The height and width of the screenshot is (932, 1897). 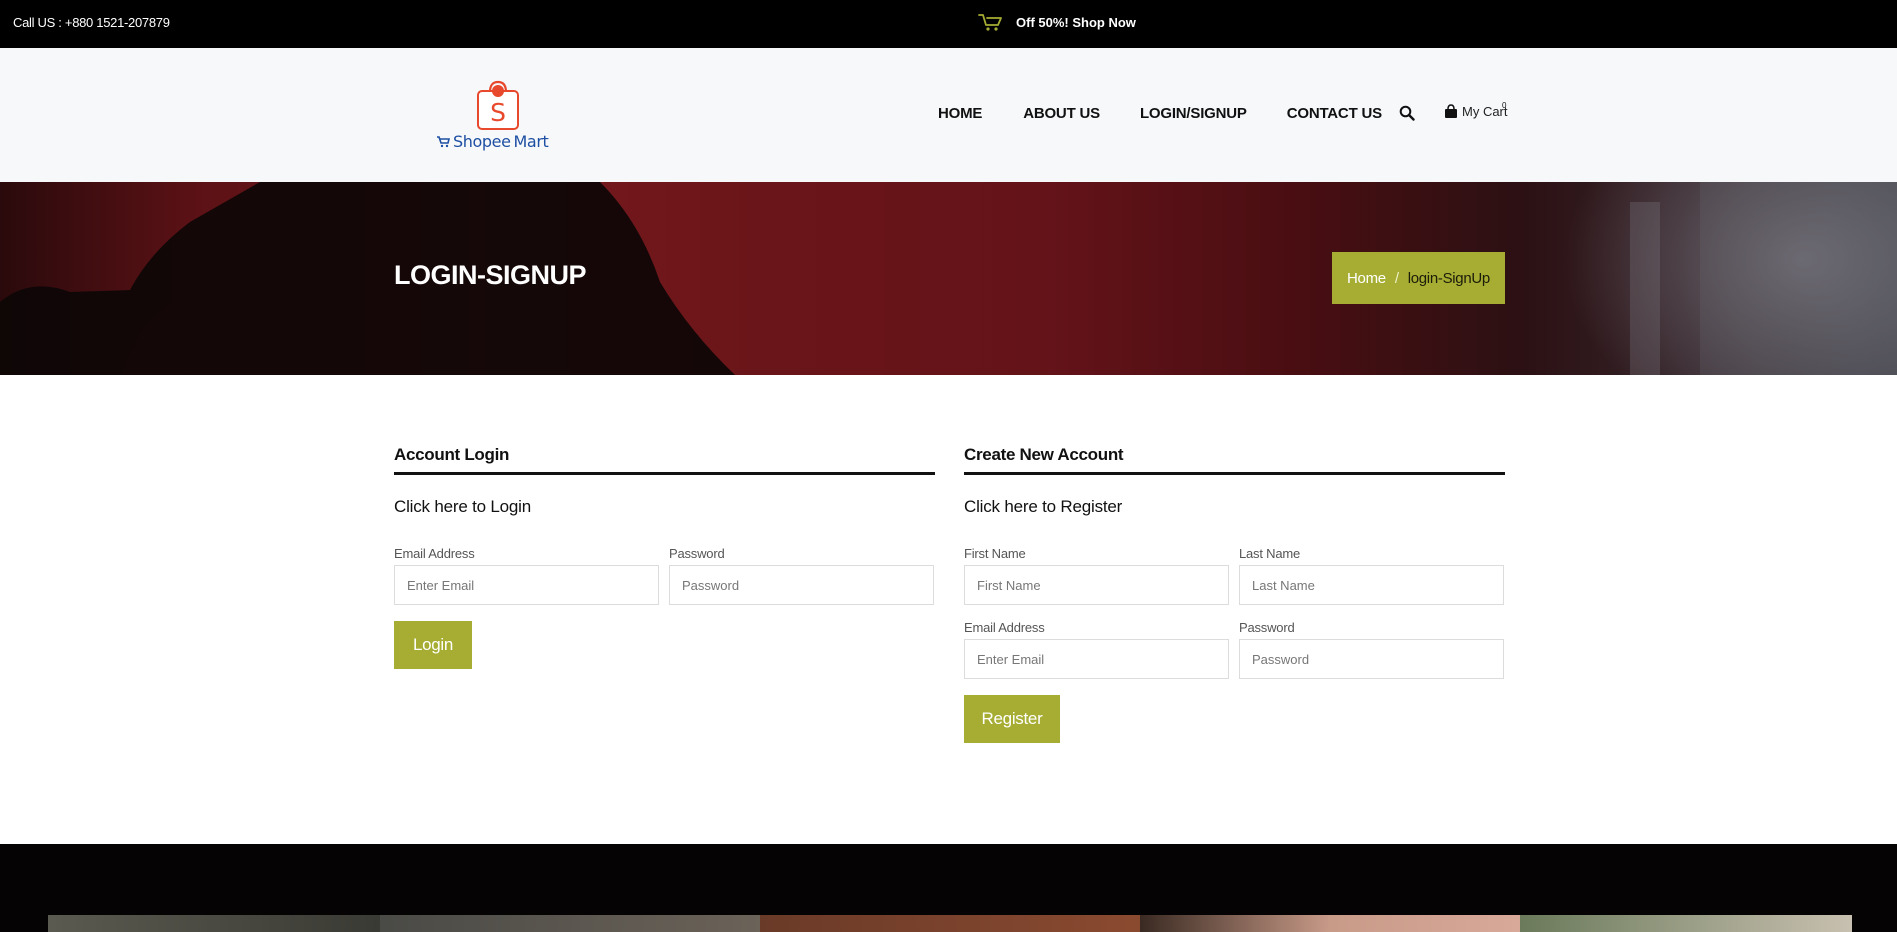 I want to click on last-name-label: Last Name, so click(x=1270, y=553).